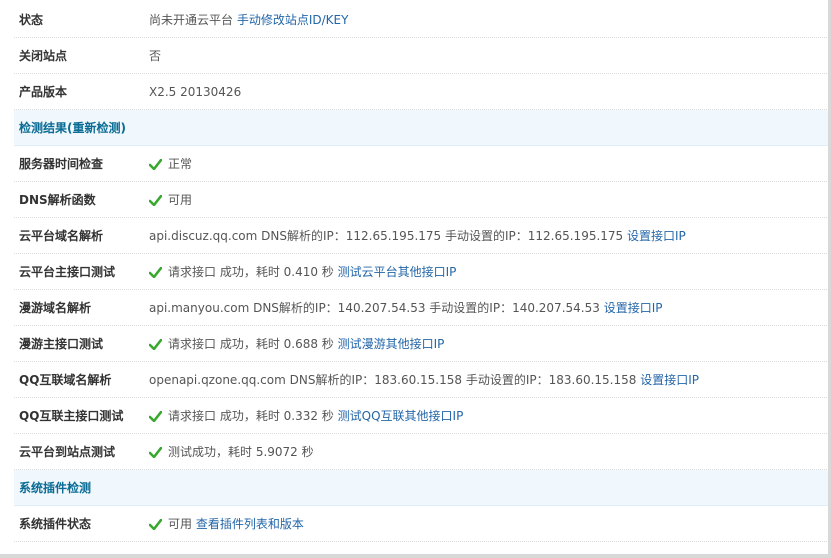 The image size is (831, 558). I want to click on label-cloud-domain: 云平台域名解析, so click(61, 236).